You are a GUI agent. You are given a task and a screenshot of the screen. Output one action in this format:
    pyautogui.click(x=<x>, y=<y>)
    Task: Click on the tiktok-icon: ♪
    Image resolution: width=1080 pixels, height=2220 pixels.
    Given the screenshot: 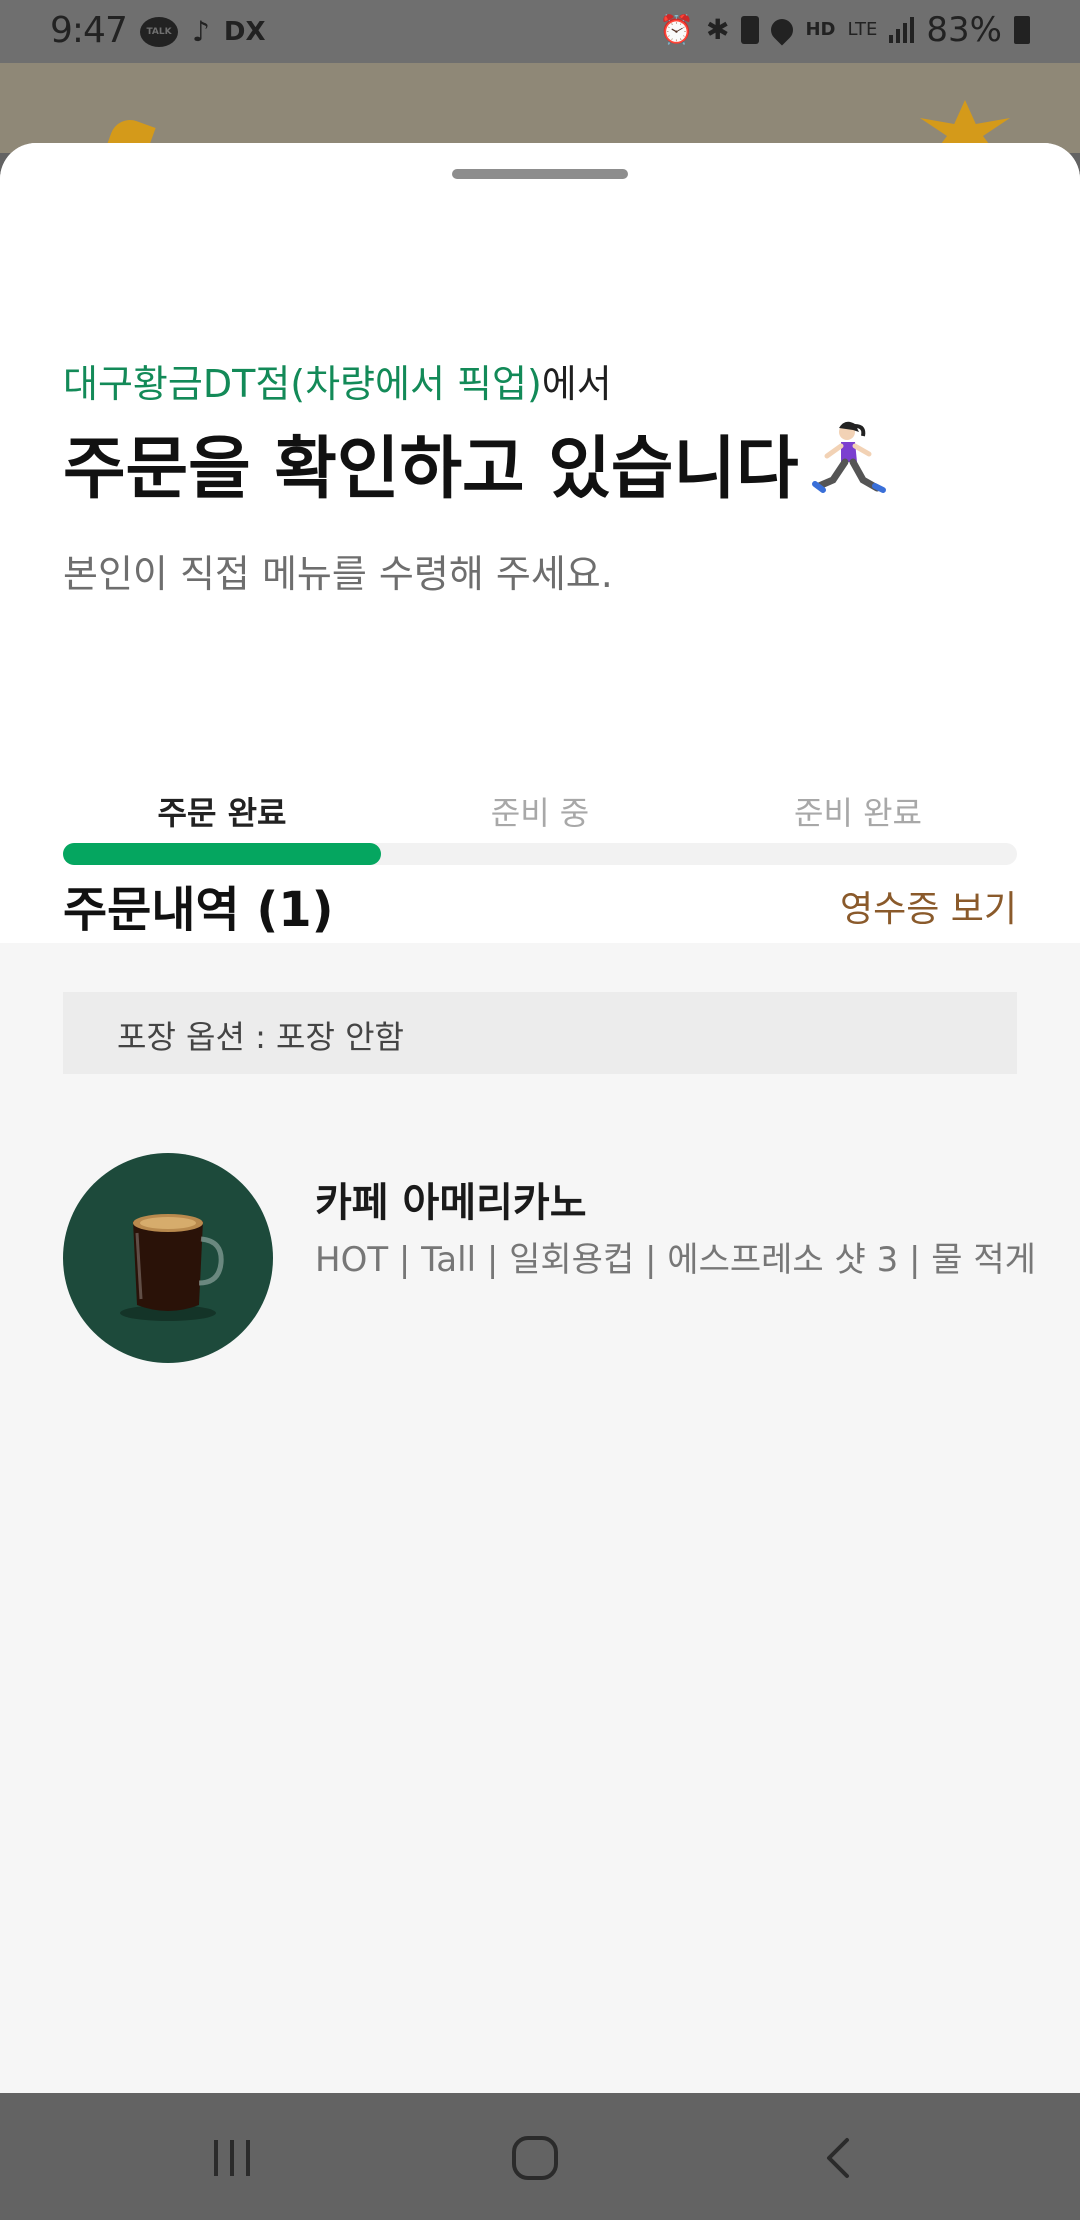 What is the action you would take?
    pyautogui.click(x=201, y=31)
    